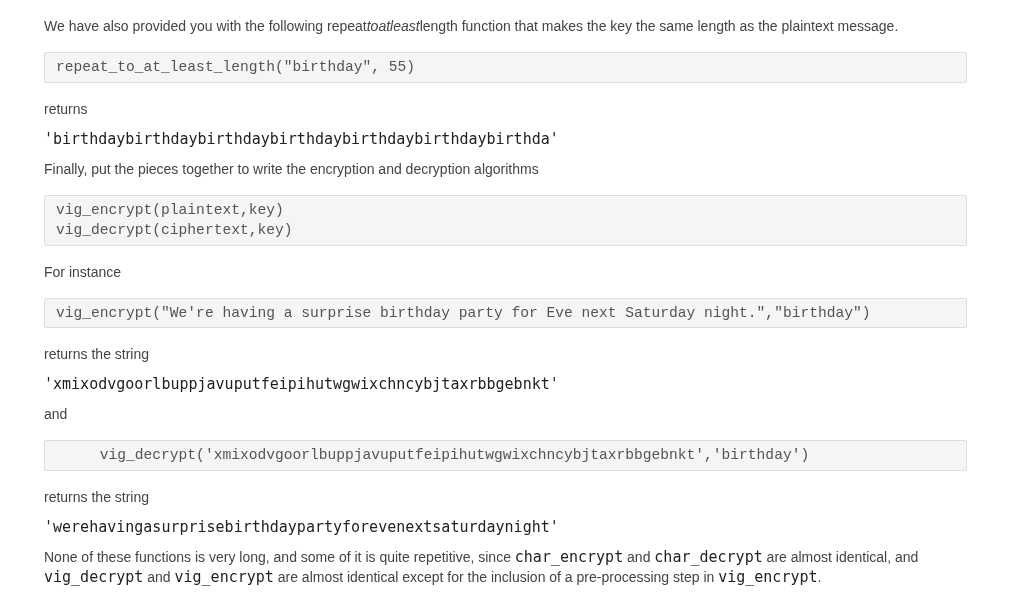  I want to click on paragraph: returns, so click(66, 109).